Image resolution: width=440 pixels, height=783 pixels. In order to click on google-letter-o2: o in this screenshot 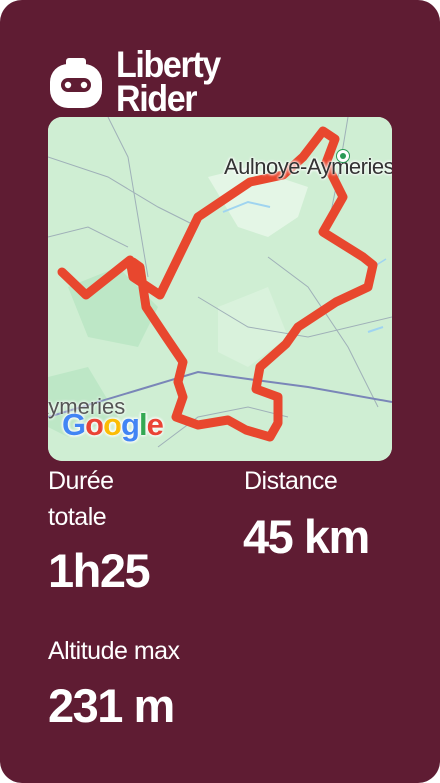, I will do `click(112, 424)`.